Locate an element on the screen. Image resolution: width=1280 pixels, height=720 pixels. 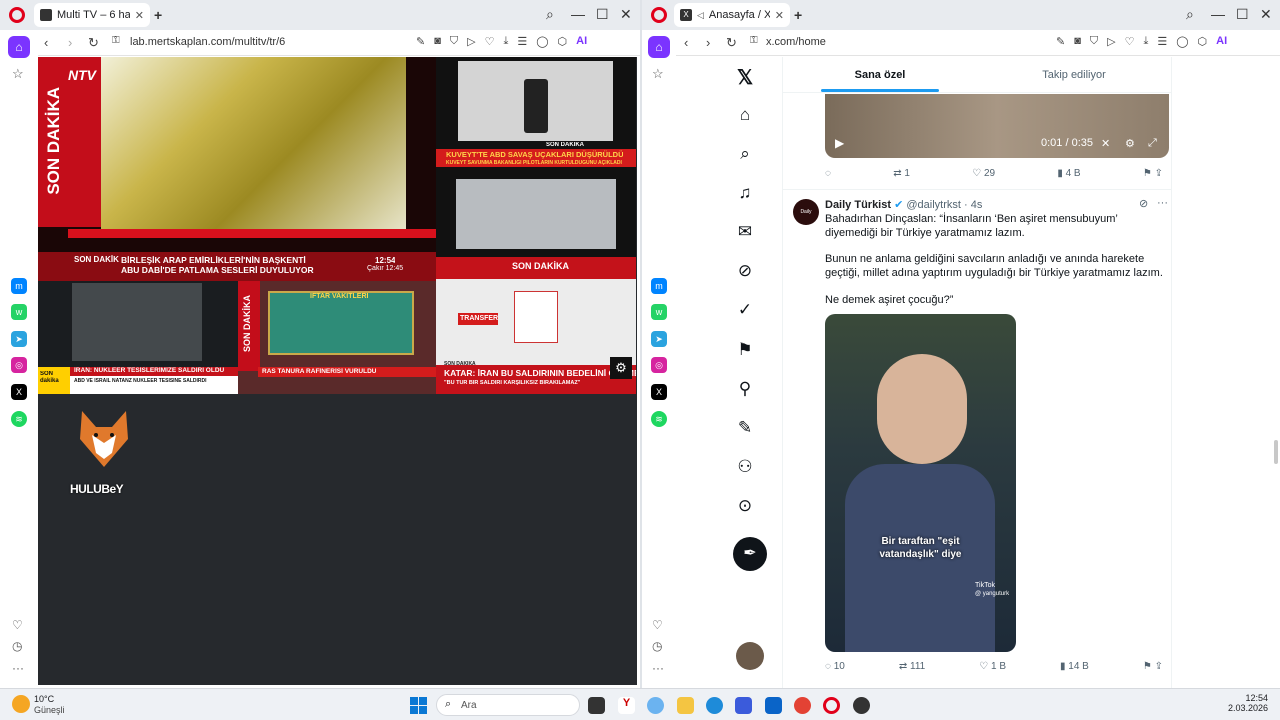
tweet-time: · 4s is located at coordinates (973, 205).